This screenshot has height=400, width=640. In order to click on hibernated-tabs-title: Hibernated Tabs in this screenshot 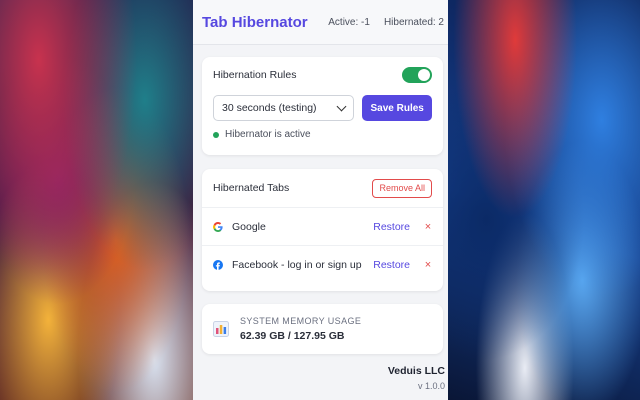, I will do `click(251, 188)`.